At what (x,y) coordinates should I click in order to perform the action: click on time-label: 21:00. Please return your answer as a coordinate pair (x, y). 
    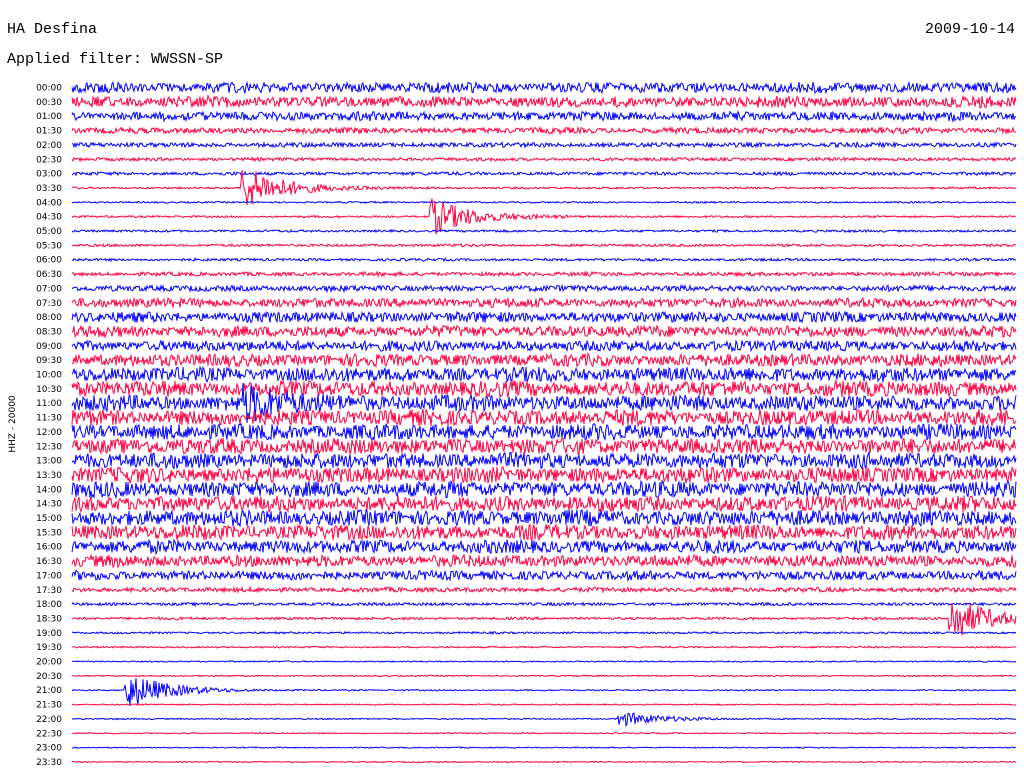
    Looking at the image, I should click on (49, 691).